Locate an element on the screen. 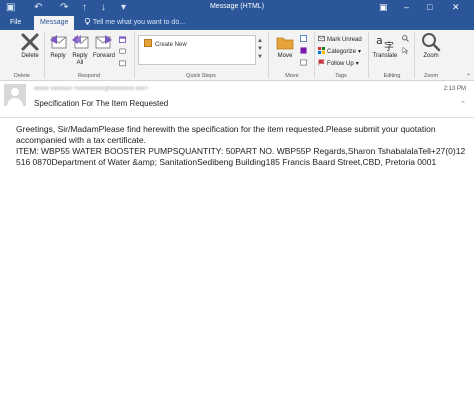 This screenshot has width=474, height=418. avatar is located at coordinates (15, 95).